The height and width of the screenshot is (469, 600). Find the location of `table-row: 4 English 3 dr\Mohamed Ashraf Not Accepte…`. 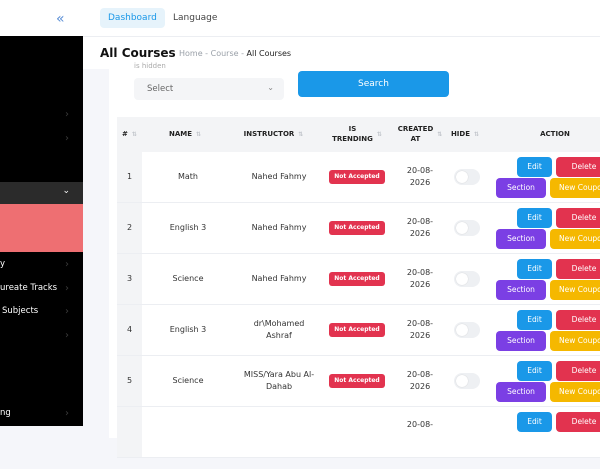

table-row: 4 English 3 dr\Mohamed Ashraf Not Accepte… is located at coordinates (358, 330).